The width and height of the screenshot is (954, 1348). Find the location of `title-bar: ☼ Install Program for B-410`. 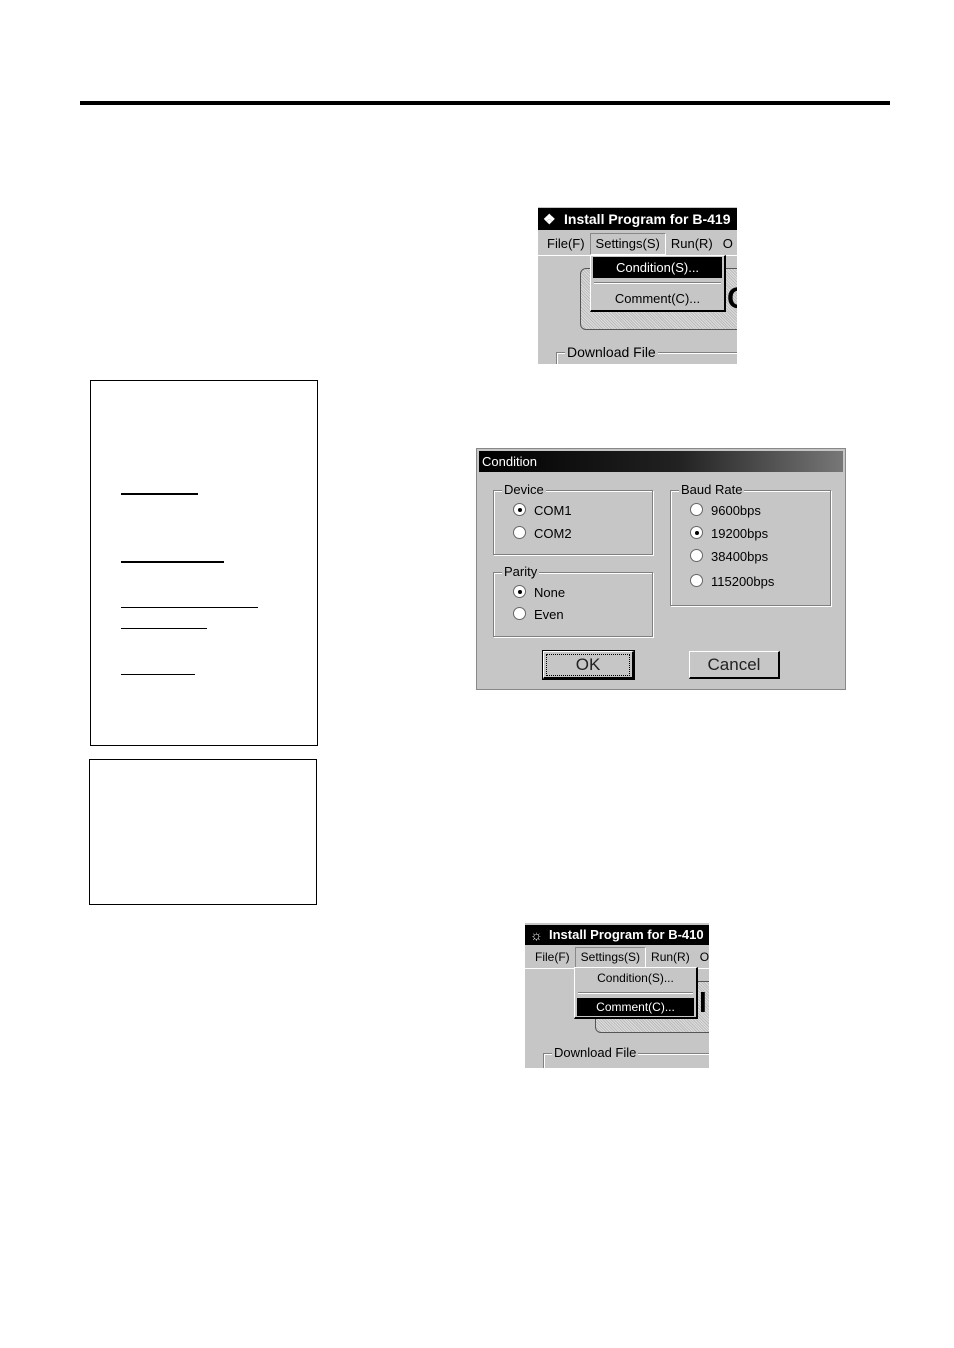

title-bar: ☼ Install Program for B-410 is located at coordinates (617, 935).